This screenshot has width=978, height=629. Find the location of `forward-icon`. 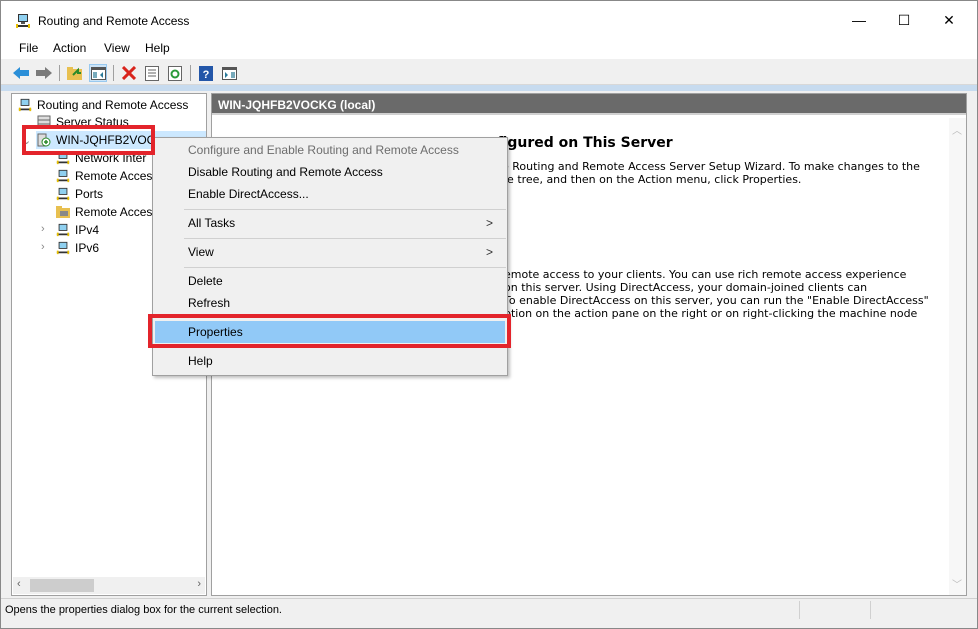

forward-icon is located at coordinates (44, 73).